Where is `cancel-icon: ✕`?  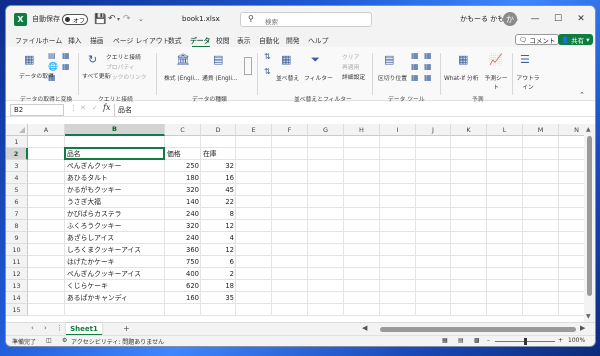 cancel-icon: ✕ is located at coordinates (83, 108).